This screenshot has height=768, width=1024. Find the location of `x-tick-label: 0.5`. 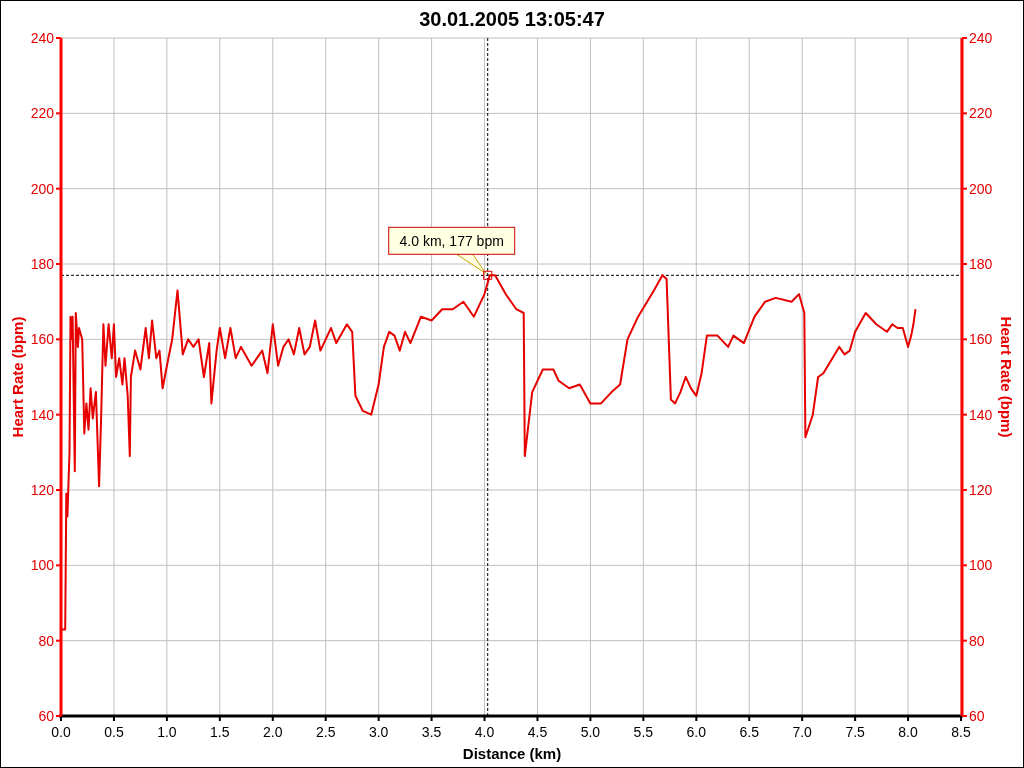

x-tick-label: 0.5 is located at coordinates (114, 732).